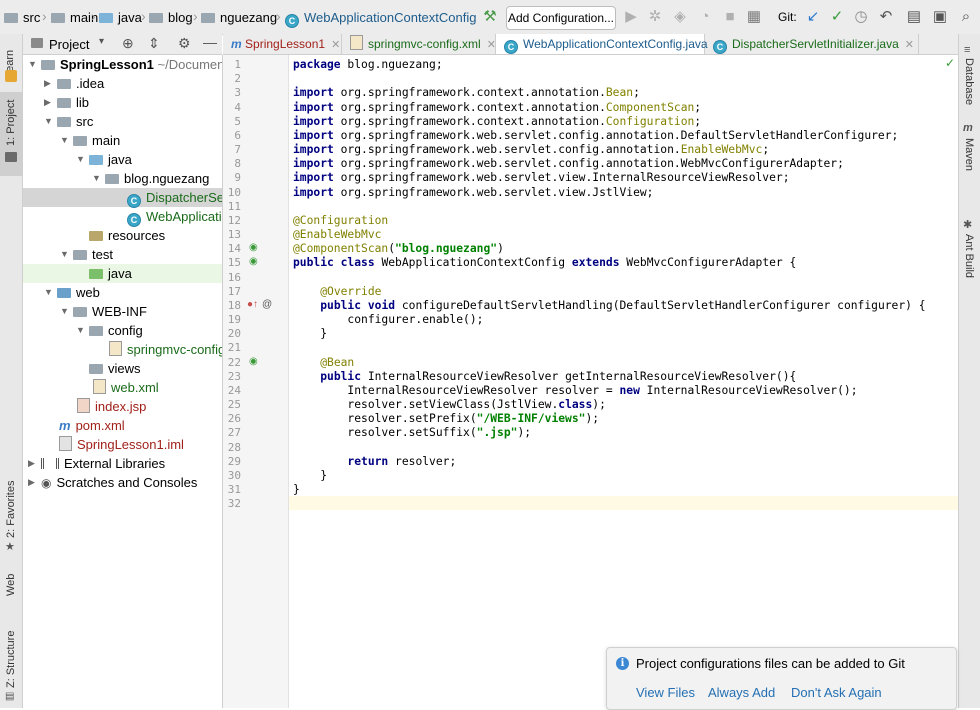 The height and width of the screenshot is (710, 980). What do you see at coordinates (252, 304) in the screenshot?
I see `override-gutter-icon: ●↑` at bounding box center [252, 304].